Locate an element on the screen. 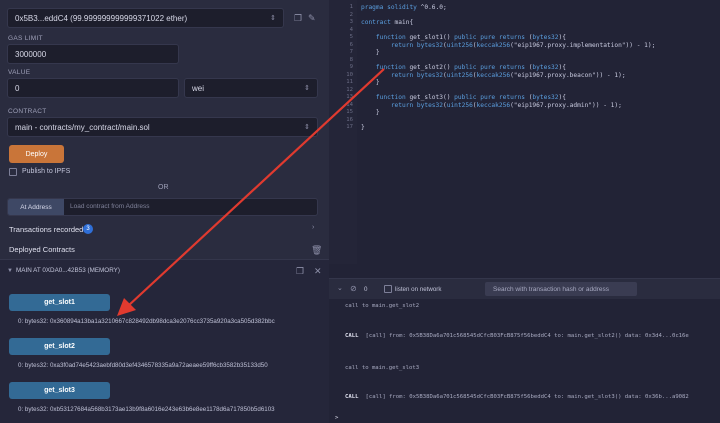  terminal-call-line: call to main.get_slot2 is located at coordinates (382, 306).